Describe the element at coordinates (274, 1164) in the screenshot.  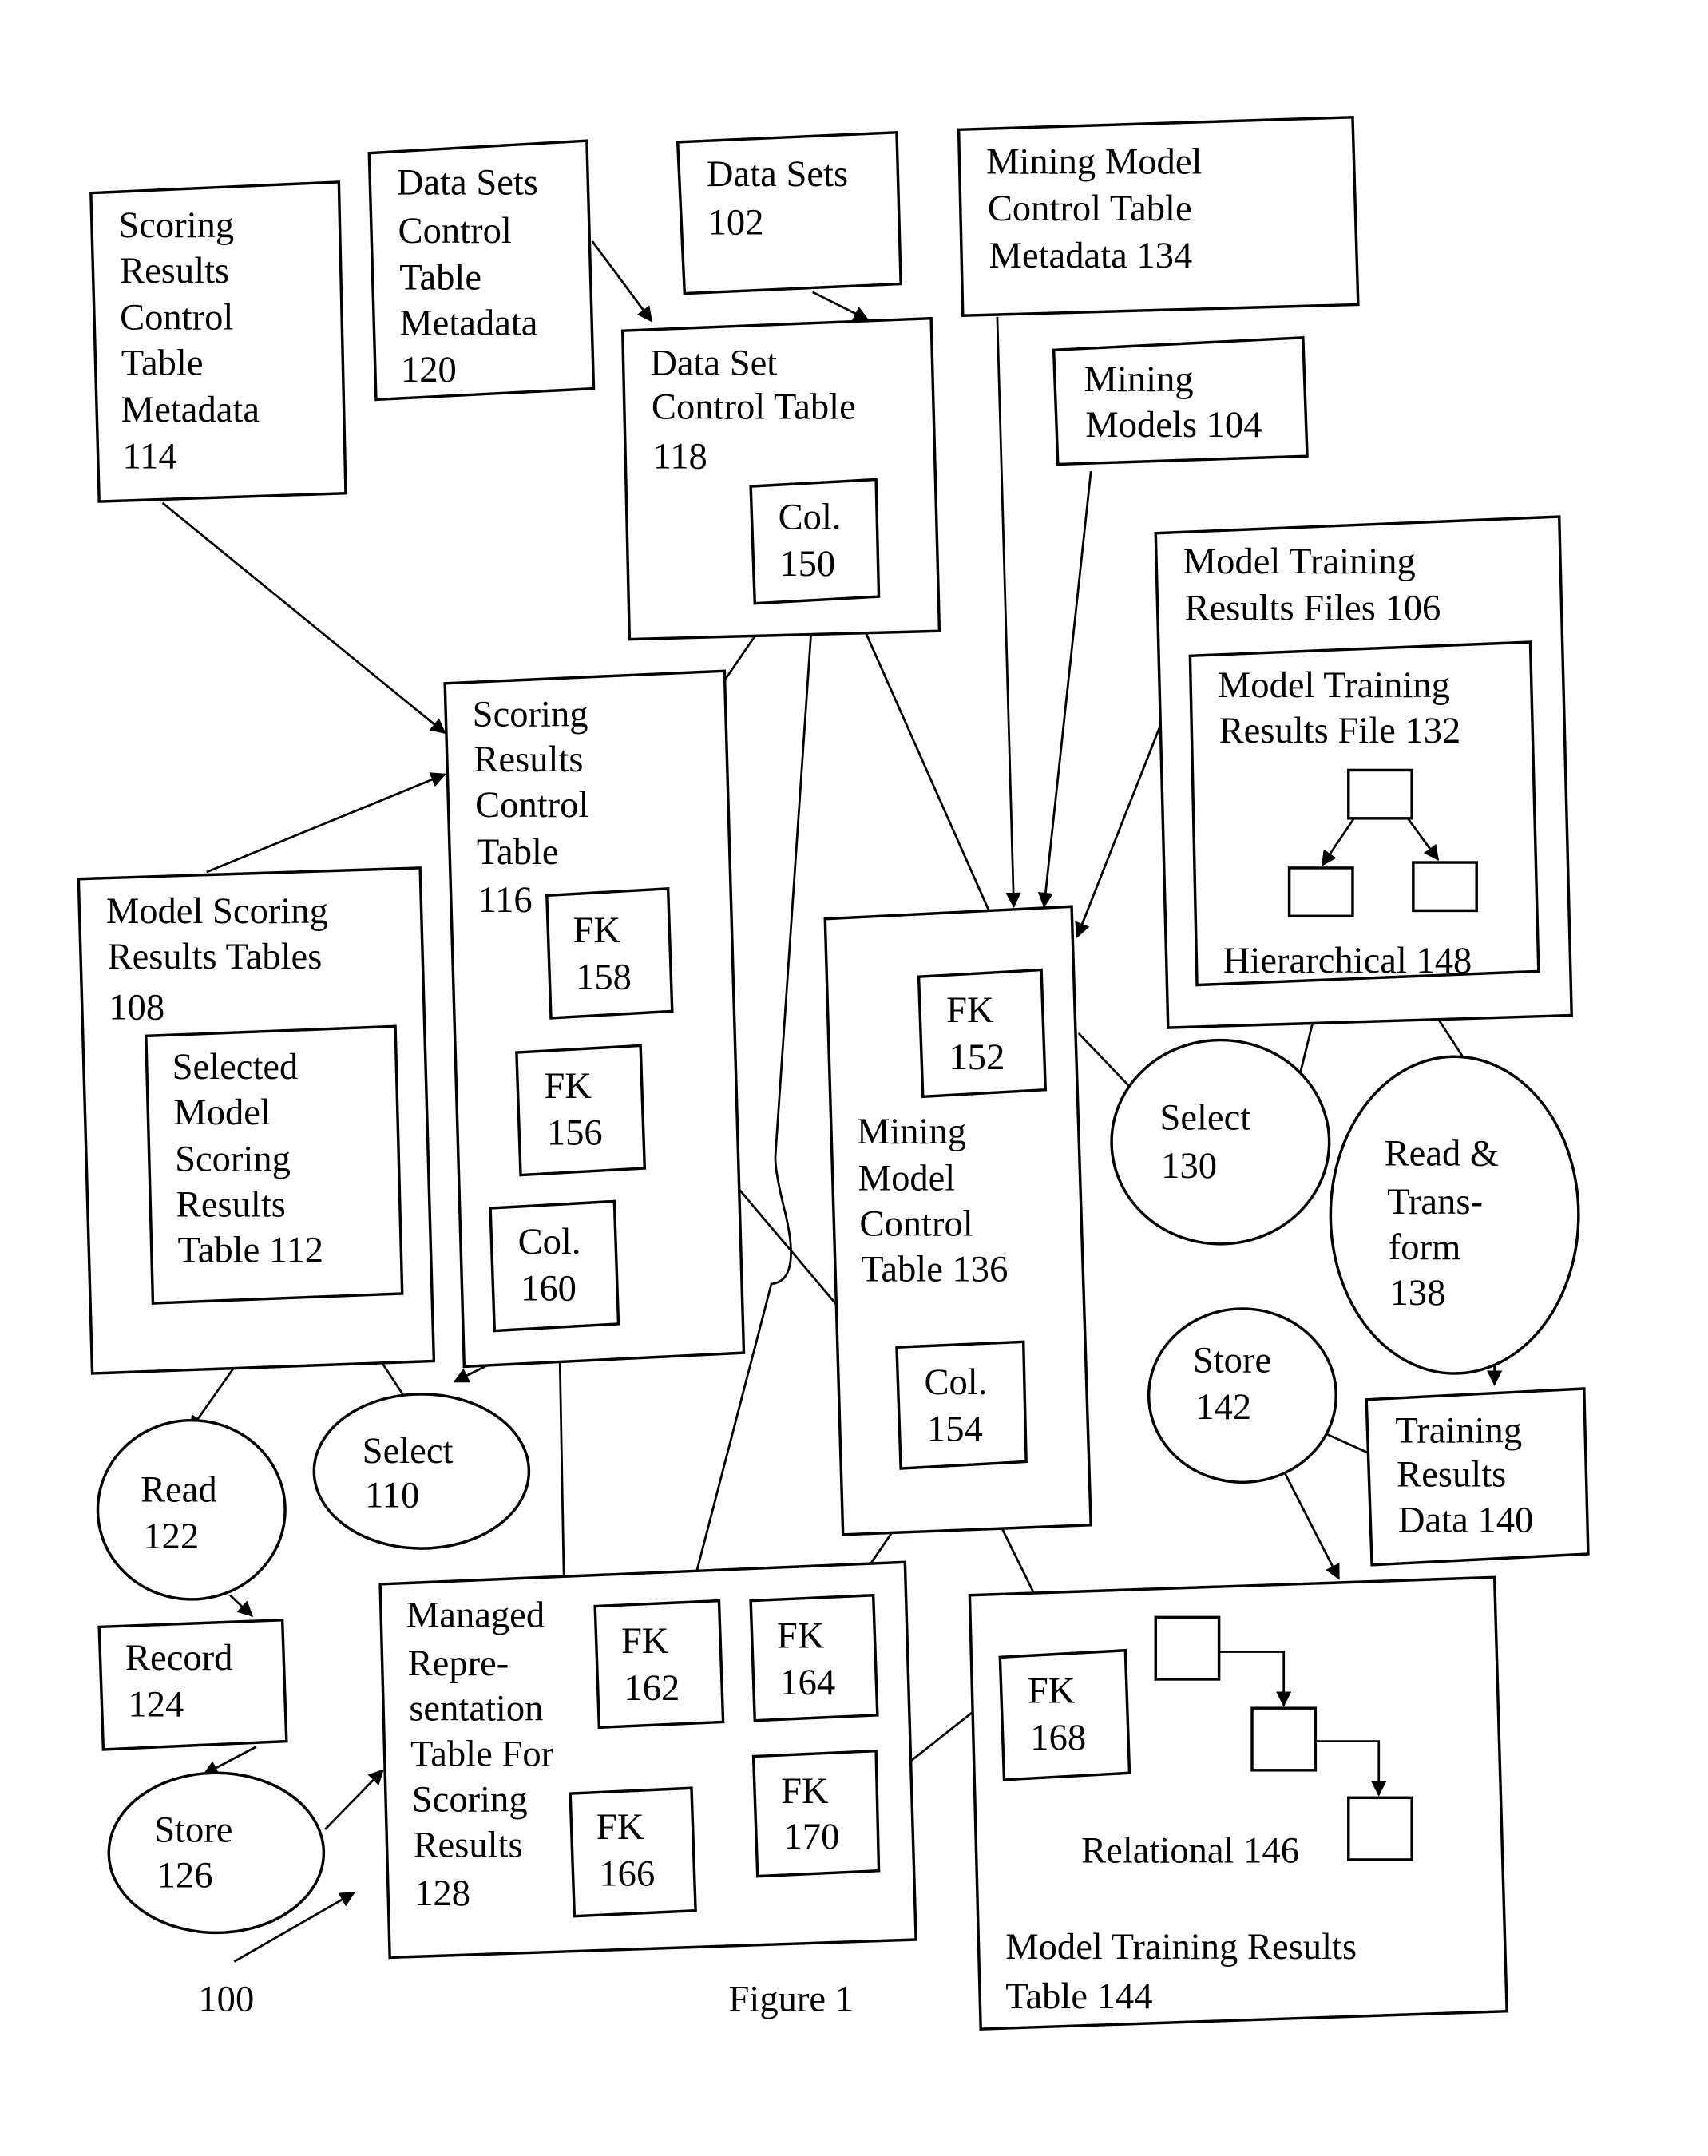
I see `node-selected-model-scoring-results-table-112: Selected Model Scoring Results Table 112` at that location.